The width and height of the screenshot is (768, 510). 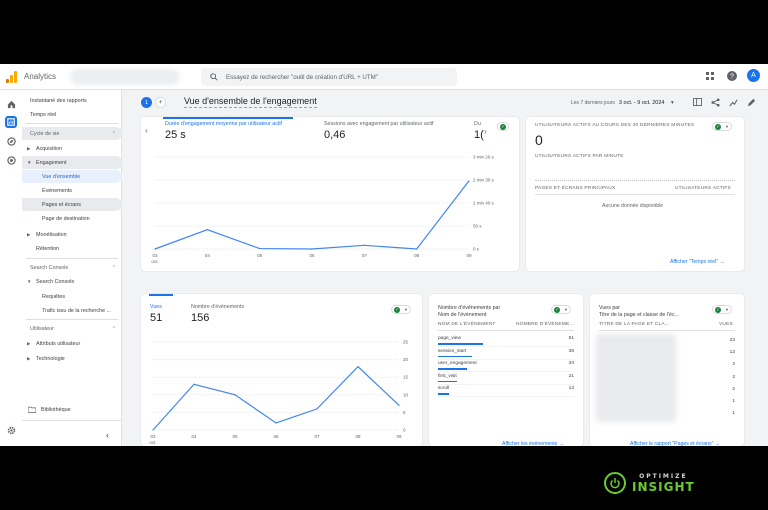 I want to click on y-tick-label: 1 min 40 s, so click(x=484, y=203).